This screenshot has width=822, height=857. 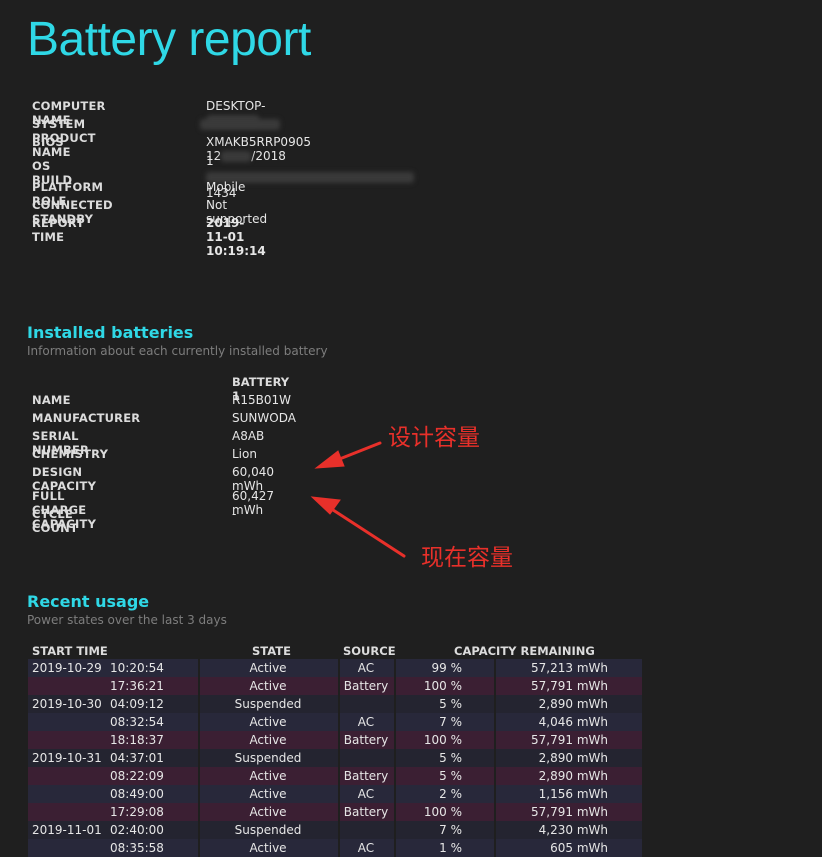 What do you see at coordinates (335, 794) in the screenshot?
I see `usage-row: 08:49:00 Active AC 2 % 1,156 mWh` at bounding box center [335, 794].